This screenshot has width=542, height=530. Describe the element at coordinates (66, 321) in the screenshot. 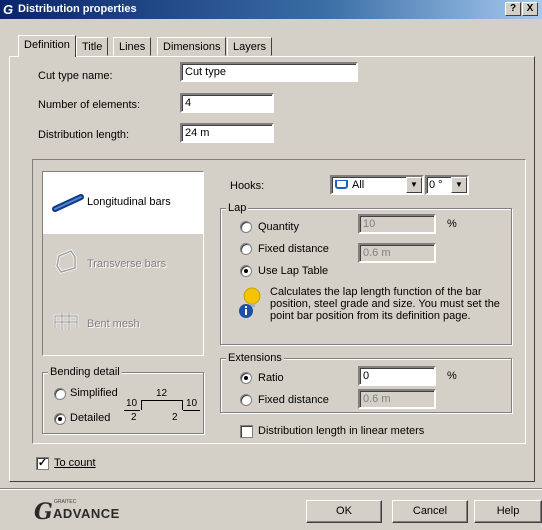

I see `bent-mesh-icon` at that location.